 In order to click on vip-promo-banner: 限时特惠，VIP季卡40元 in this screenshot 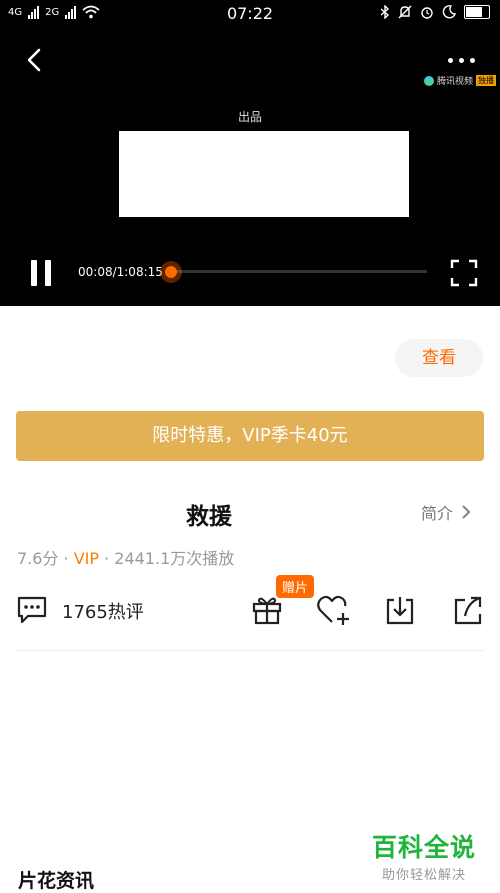, I will do `click(250, 436)`.